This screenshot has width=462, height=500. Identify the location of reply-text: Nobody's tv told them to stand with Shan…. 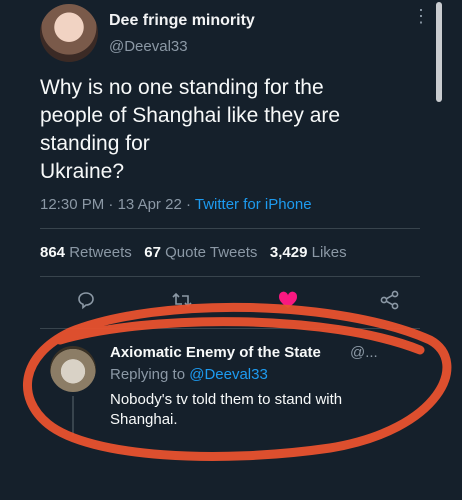
(250, 410).